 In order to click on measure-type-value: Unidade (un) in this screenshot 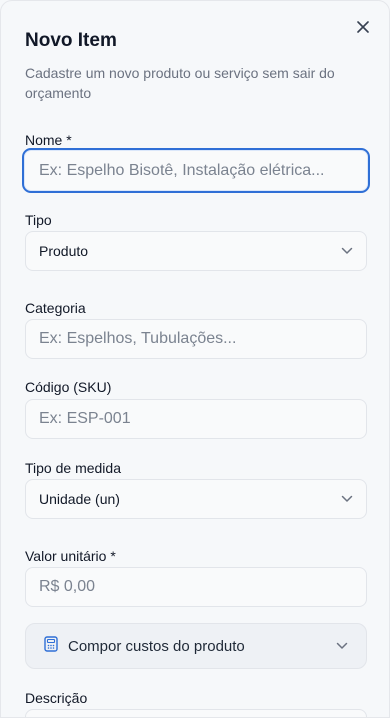, I will do `click(79, 499)`.